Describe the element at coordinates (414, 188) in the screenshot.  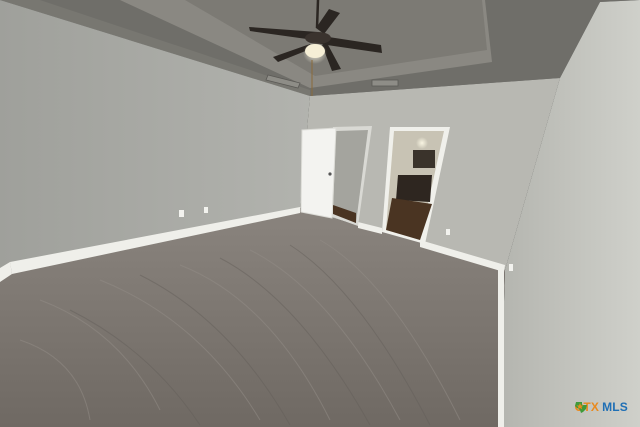
I see `bathroom-vanity` at that location.